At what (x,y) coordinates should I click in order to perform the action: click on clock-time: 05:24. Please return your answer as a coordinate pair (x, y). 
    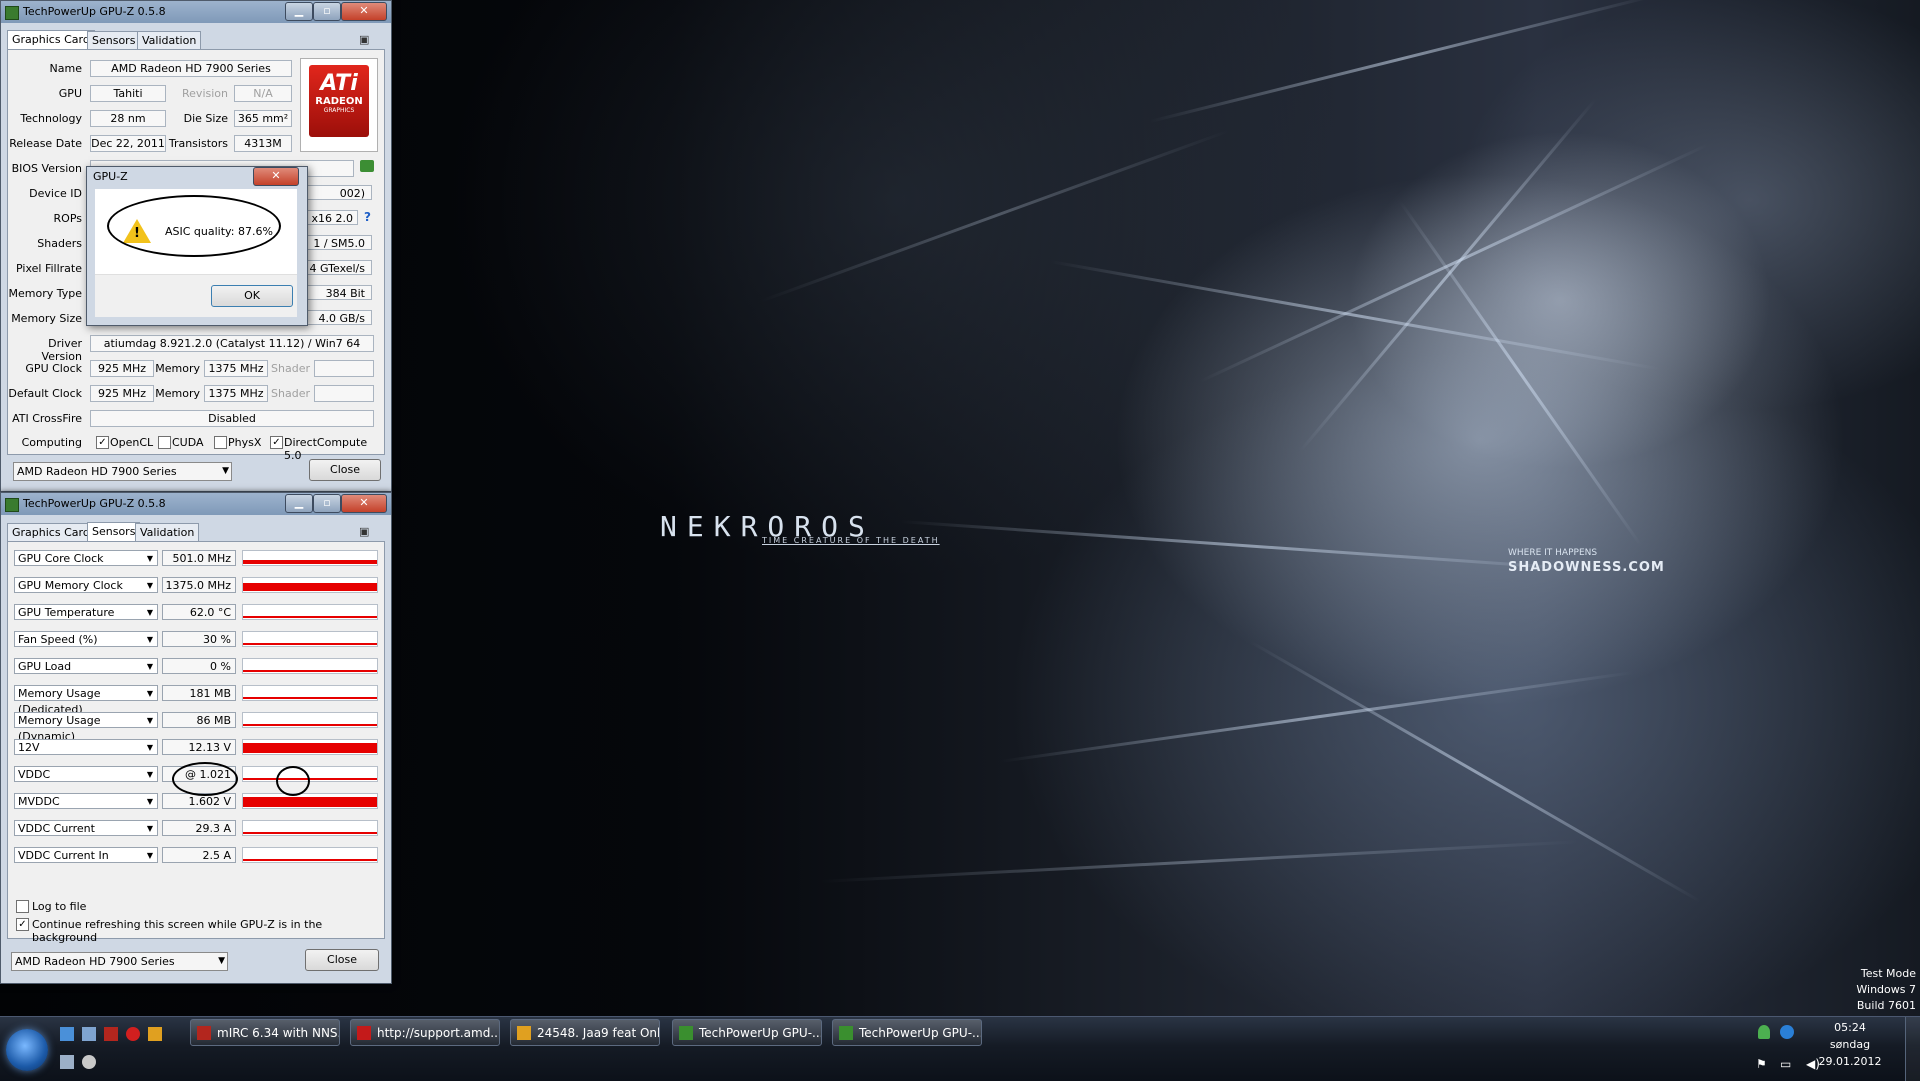
    Looking at the image, I should click on (1850, 1027).